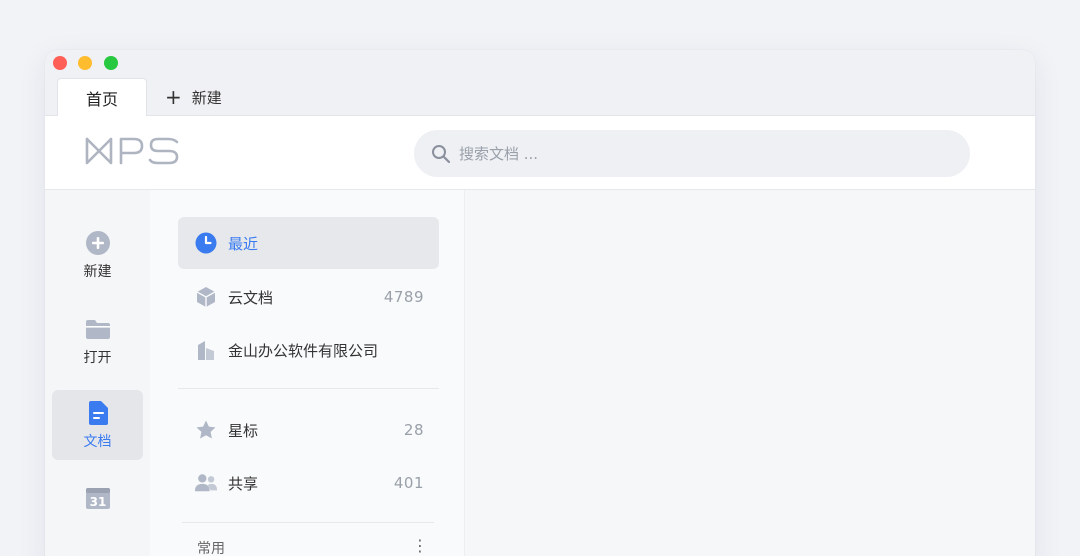 Image resolution: width=1080 pixels, height=556 pixels. I want to click on calendar-icon: 31, so click(98, 498).